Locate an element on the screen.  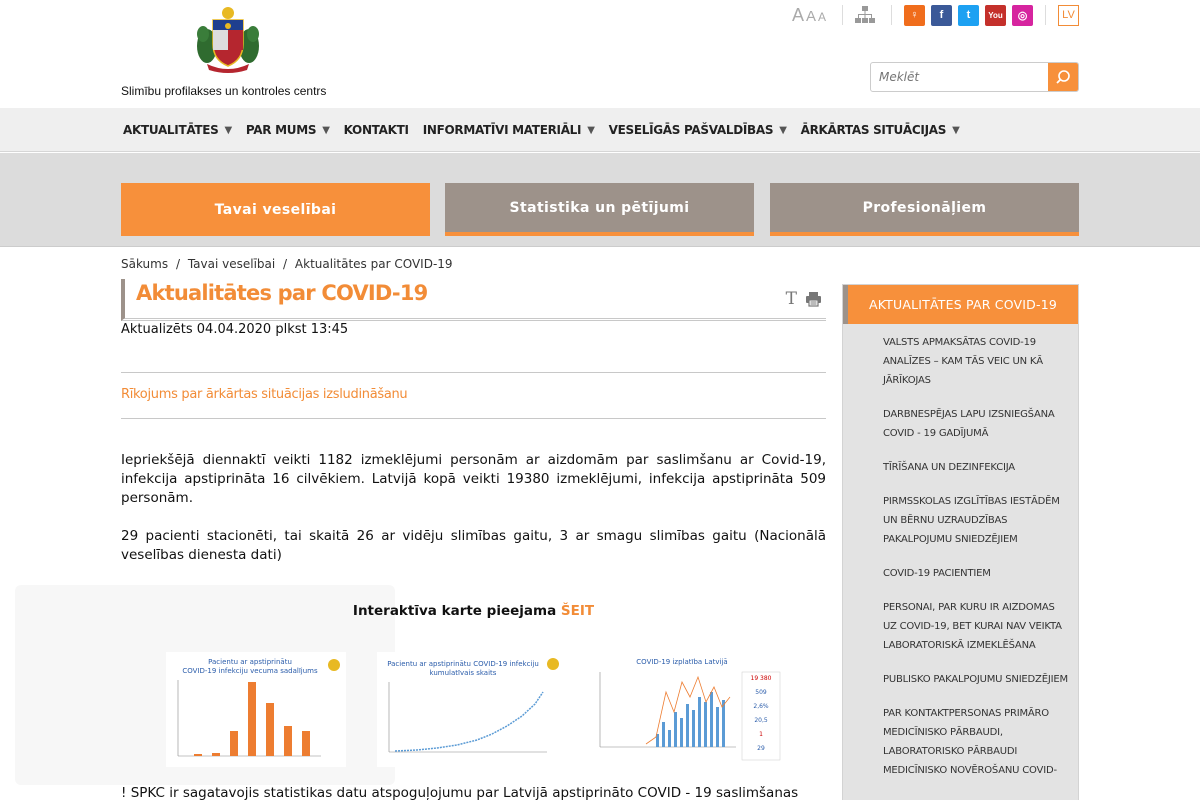
language-switch: LV is located at coordinates (1068, 15).